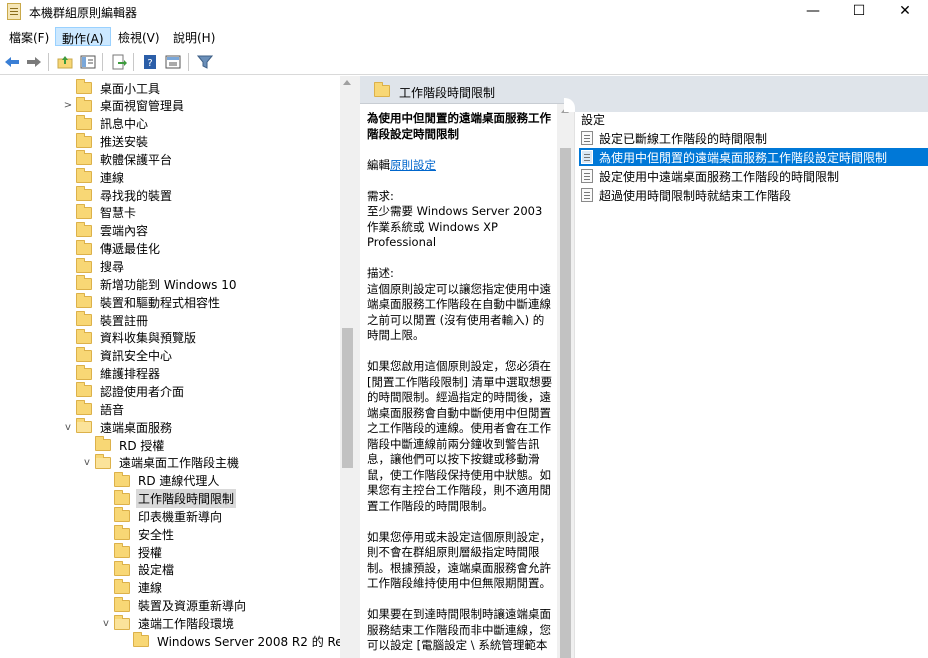 This screenshot has height=658, width=928. Describe the element at coordinates (118, 427) in the screenshot. I see `tree-item: v 遠端桌面服務` at that location.